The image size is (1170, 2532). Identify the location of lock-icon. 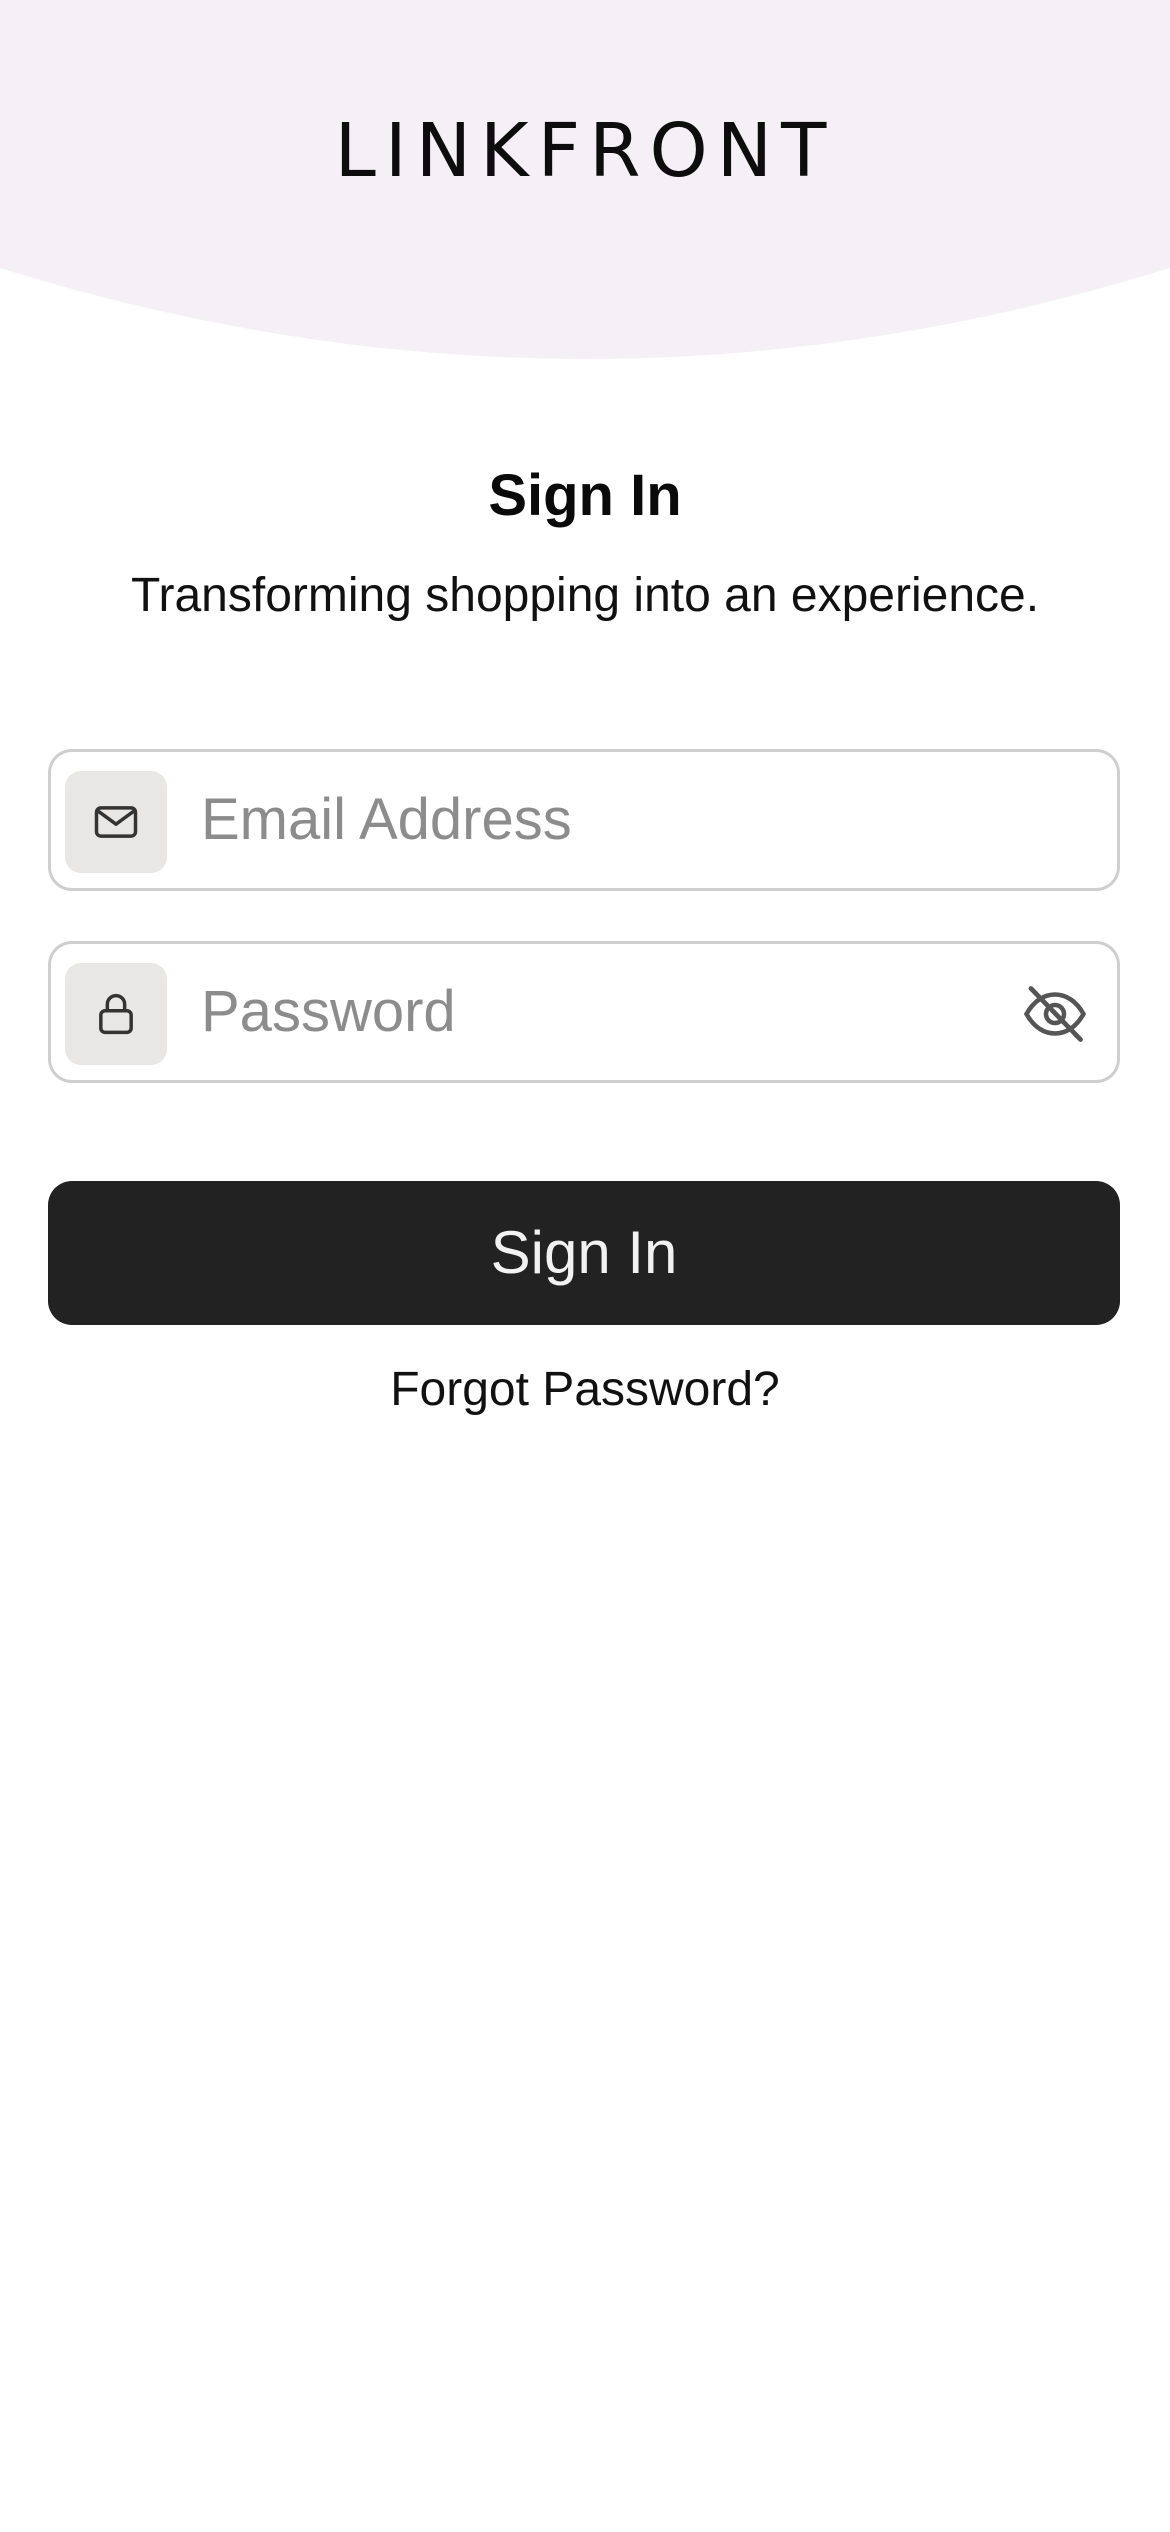
(116, 1014).